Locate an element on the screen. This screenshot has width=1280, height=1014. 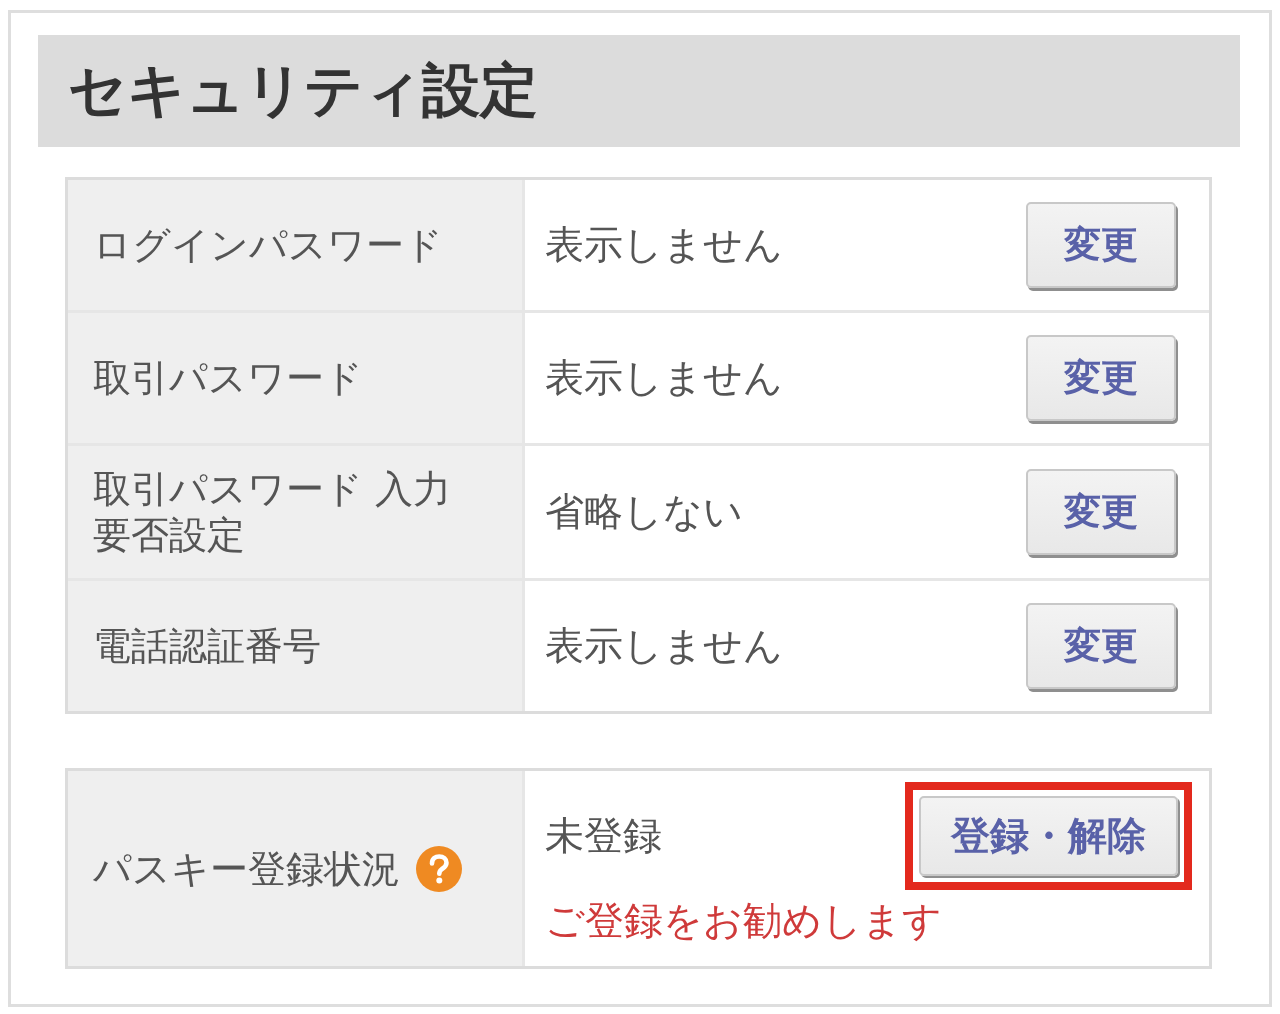
recommendation-notice: ご登録をお勧めします is located at coordinates (743, 921).